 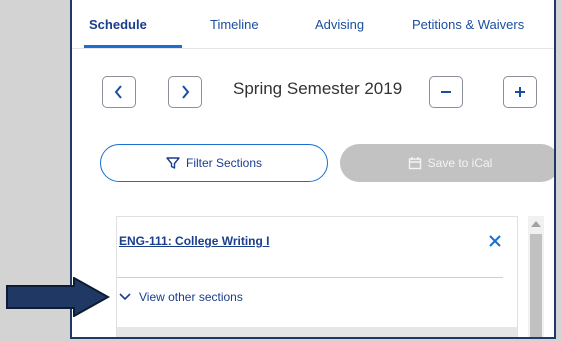 What do you see at coordinates (310, 277) in the screenshot?
I see `card-divider` at bounding box center [310, 277].